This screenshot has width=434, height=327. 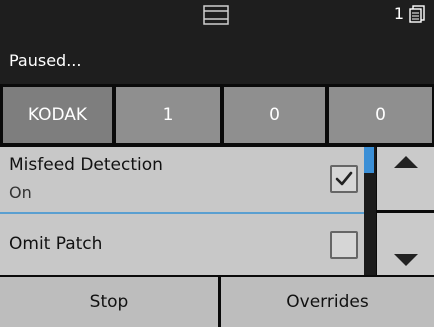 I want to click on counter-1: 1, so click(x=168, y=115).